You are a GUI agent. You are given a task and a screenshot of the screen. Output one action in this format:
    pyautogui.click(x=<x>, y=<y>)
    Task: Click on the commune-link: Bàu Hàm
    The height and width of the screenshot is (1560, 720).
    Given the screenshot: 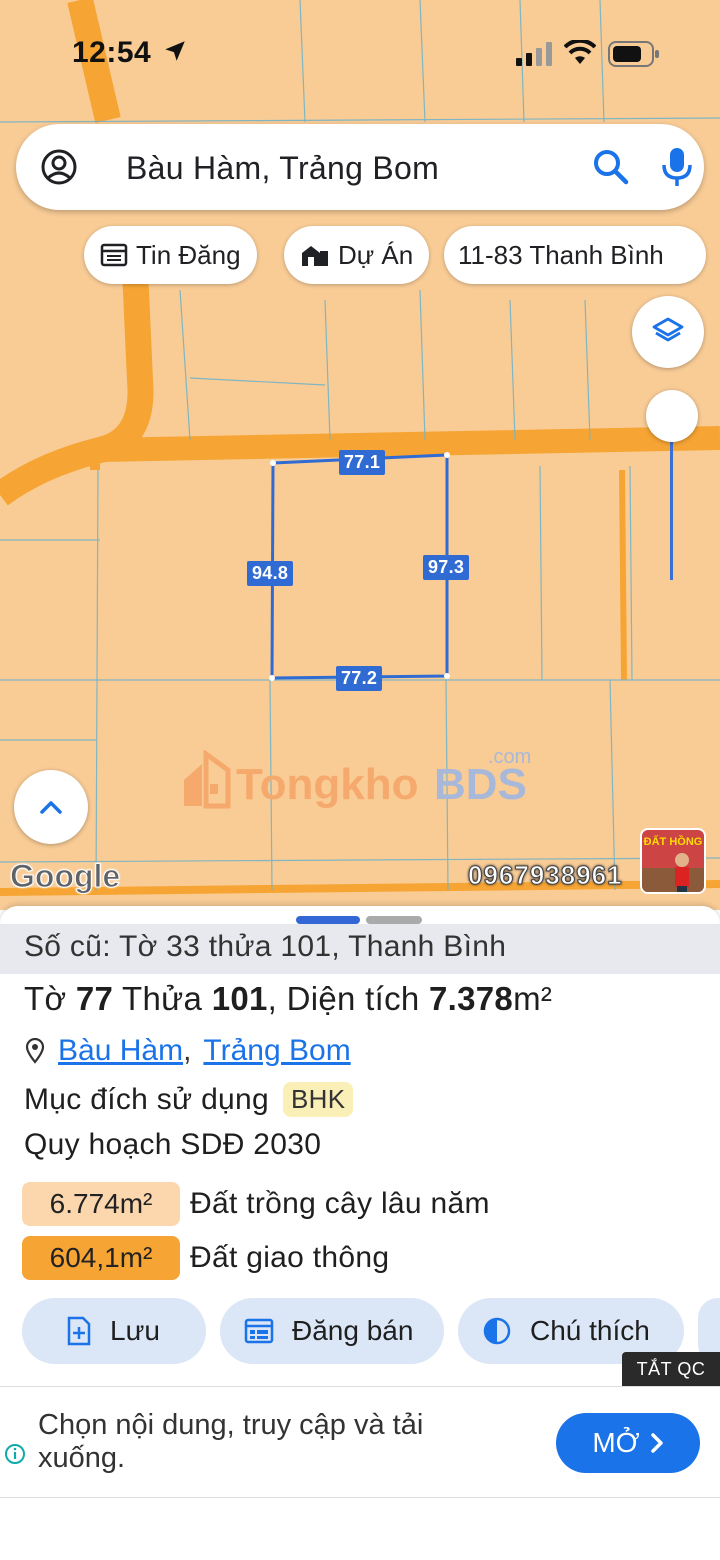 What is the action you would take?
    pyautogui.click(x=120, y=1051)
    